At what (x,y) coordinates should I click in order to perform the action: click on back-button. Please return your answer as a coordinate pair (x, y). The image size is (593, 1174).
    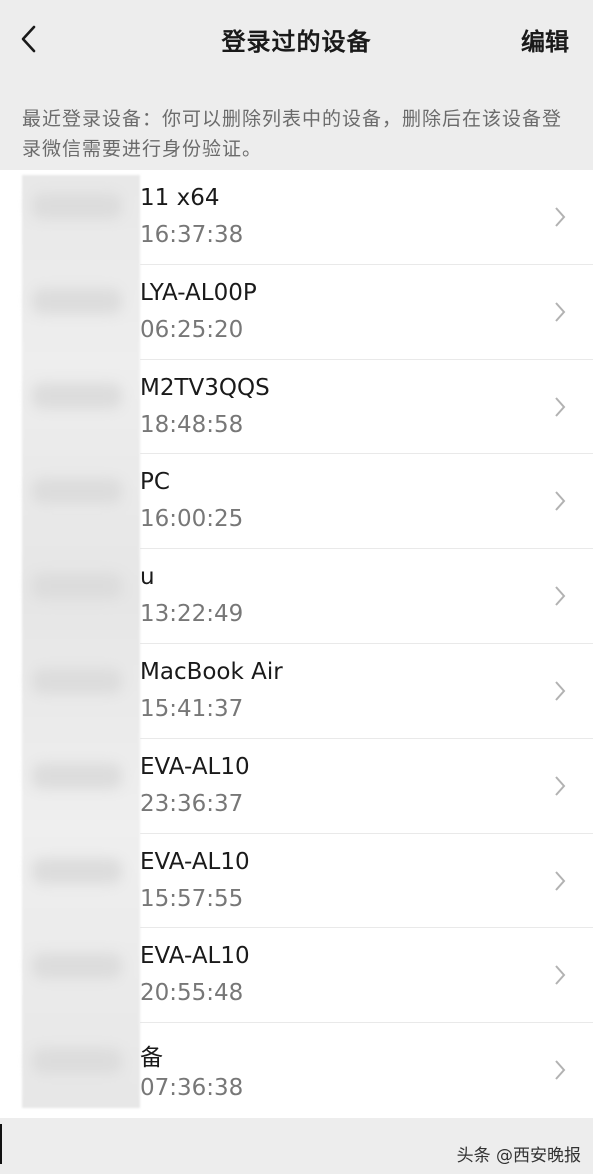
    Looking at the image, I should click on (31, 39).